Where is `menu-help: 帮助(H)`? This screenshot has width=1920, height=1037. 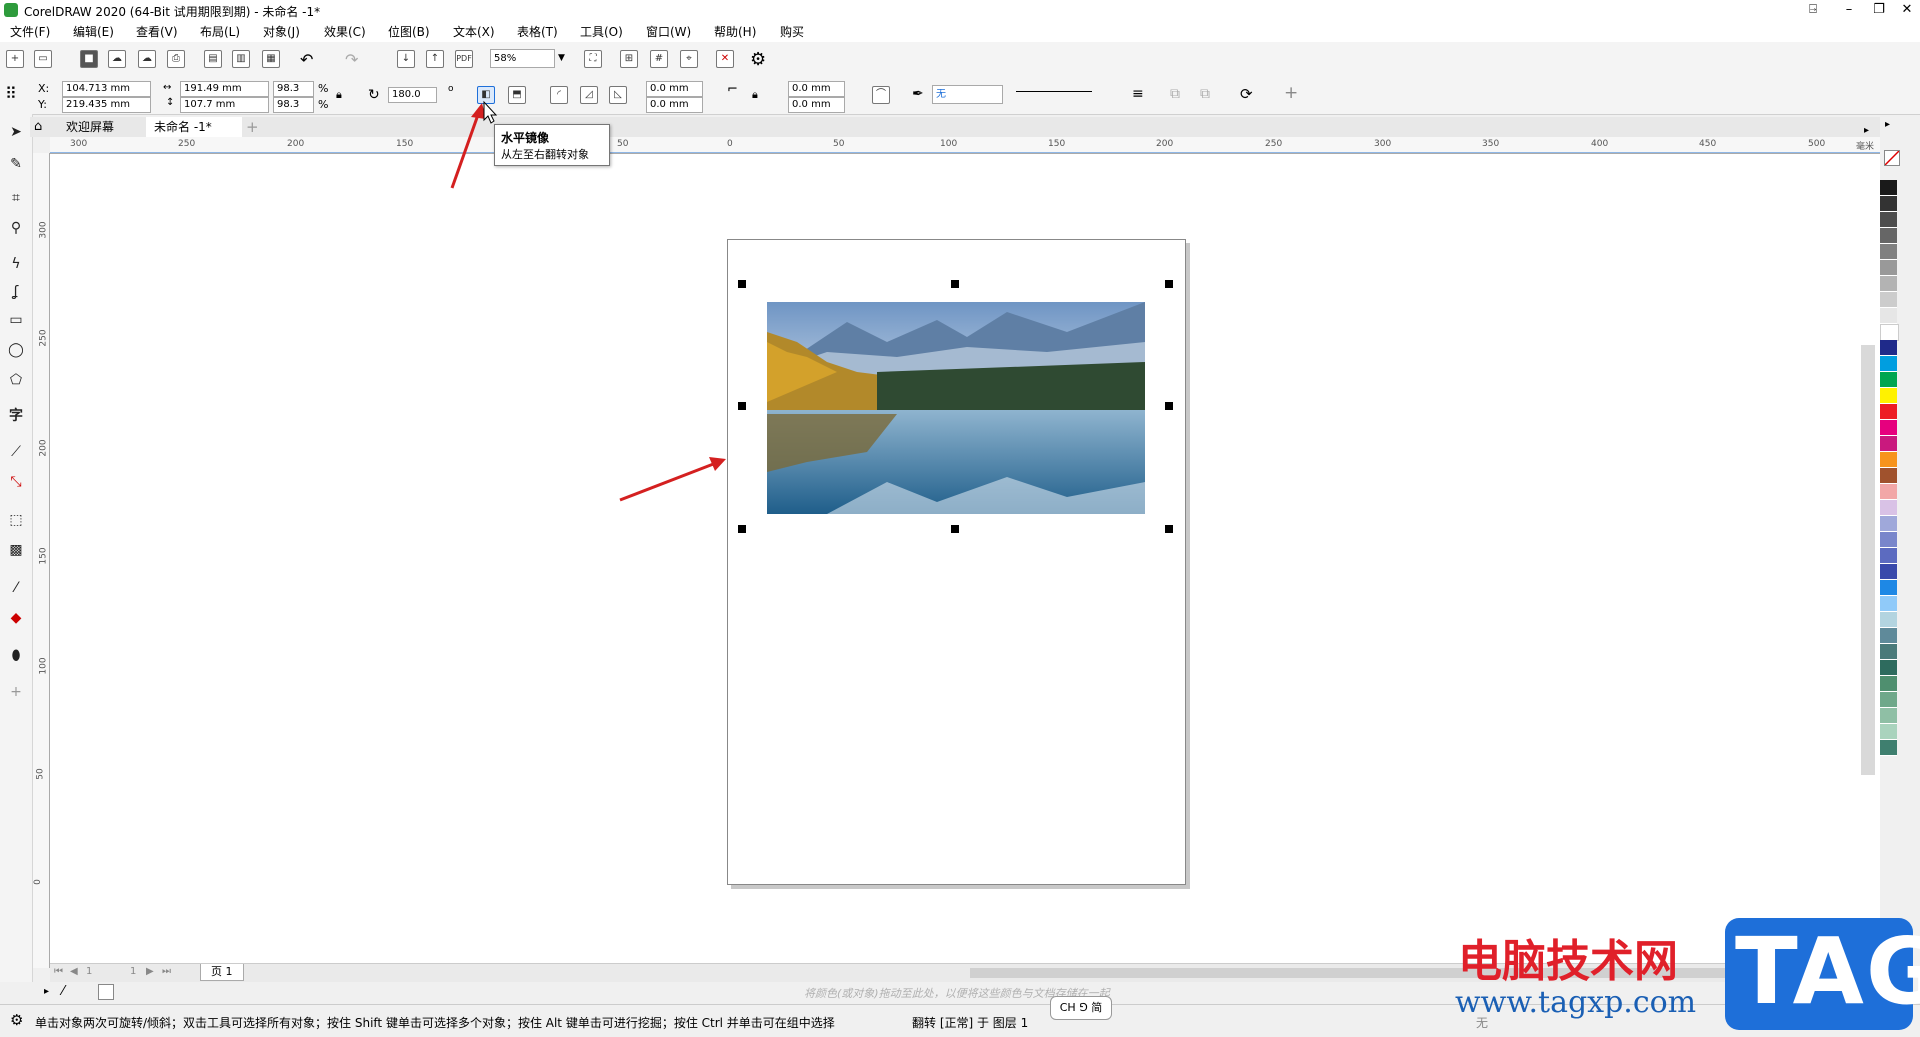
menu-help: 帮助(H) is located at coordinates (735, 31).